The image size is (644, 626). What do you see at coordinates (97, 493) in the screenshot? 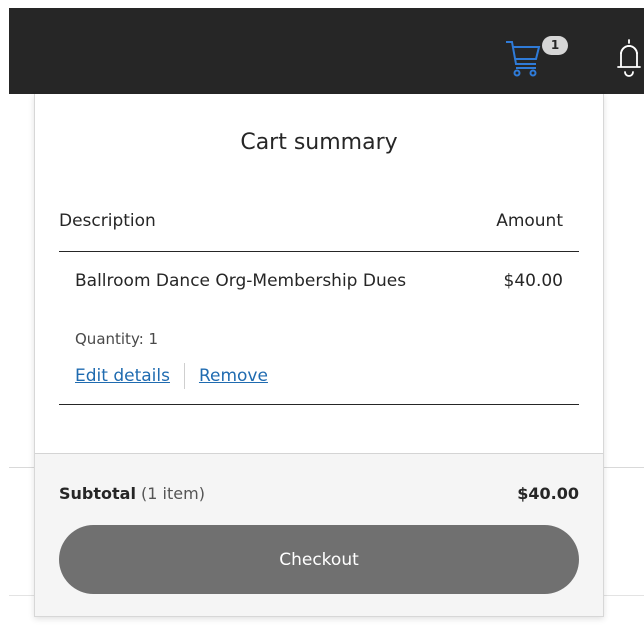
I see `subtotal-text: Subtotal` at bounding box center [97, 493].